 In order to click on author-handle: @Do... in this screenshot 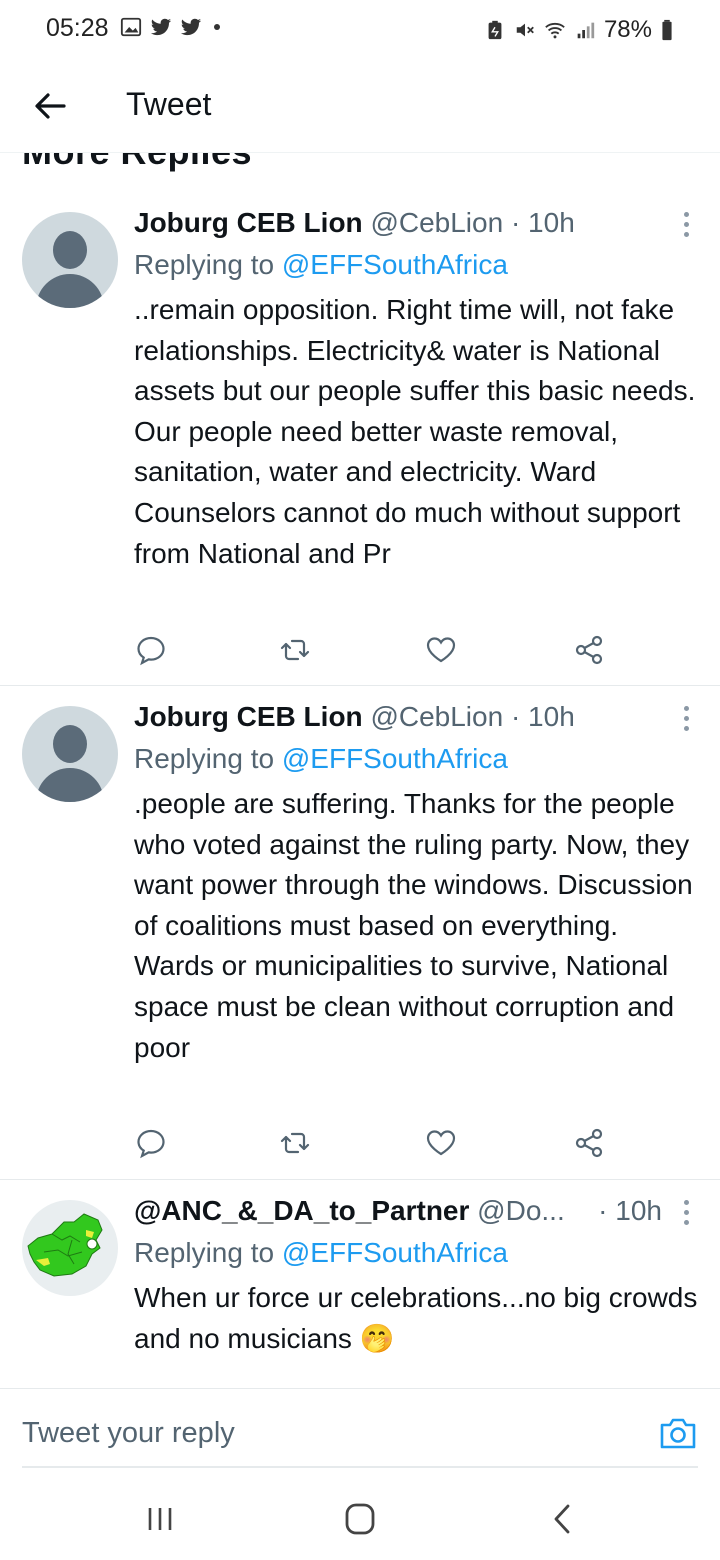, I will do `click(521, 1210)`.